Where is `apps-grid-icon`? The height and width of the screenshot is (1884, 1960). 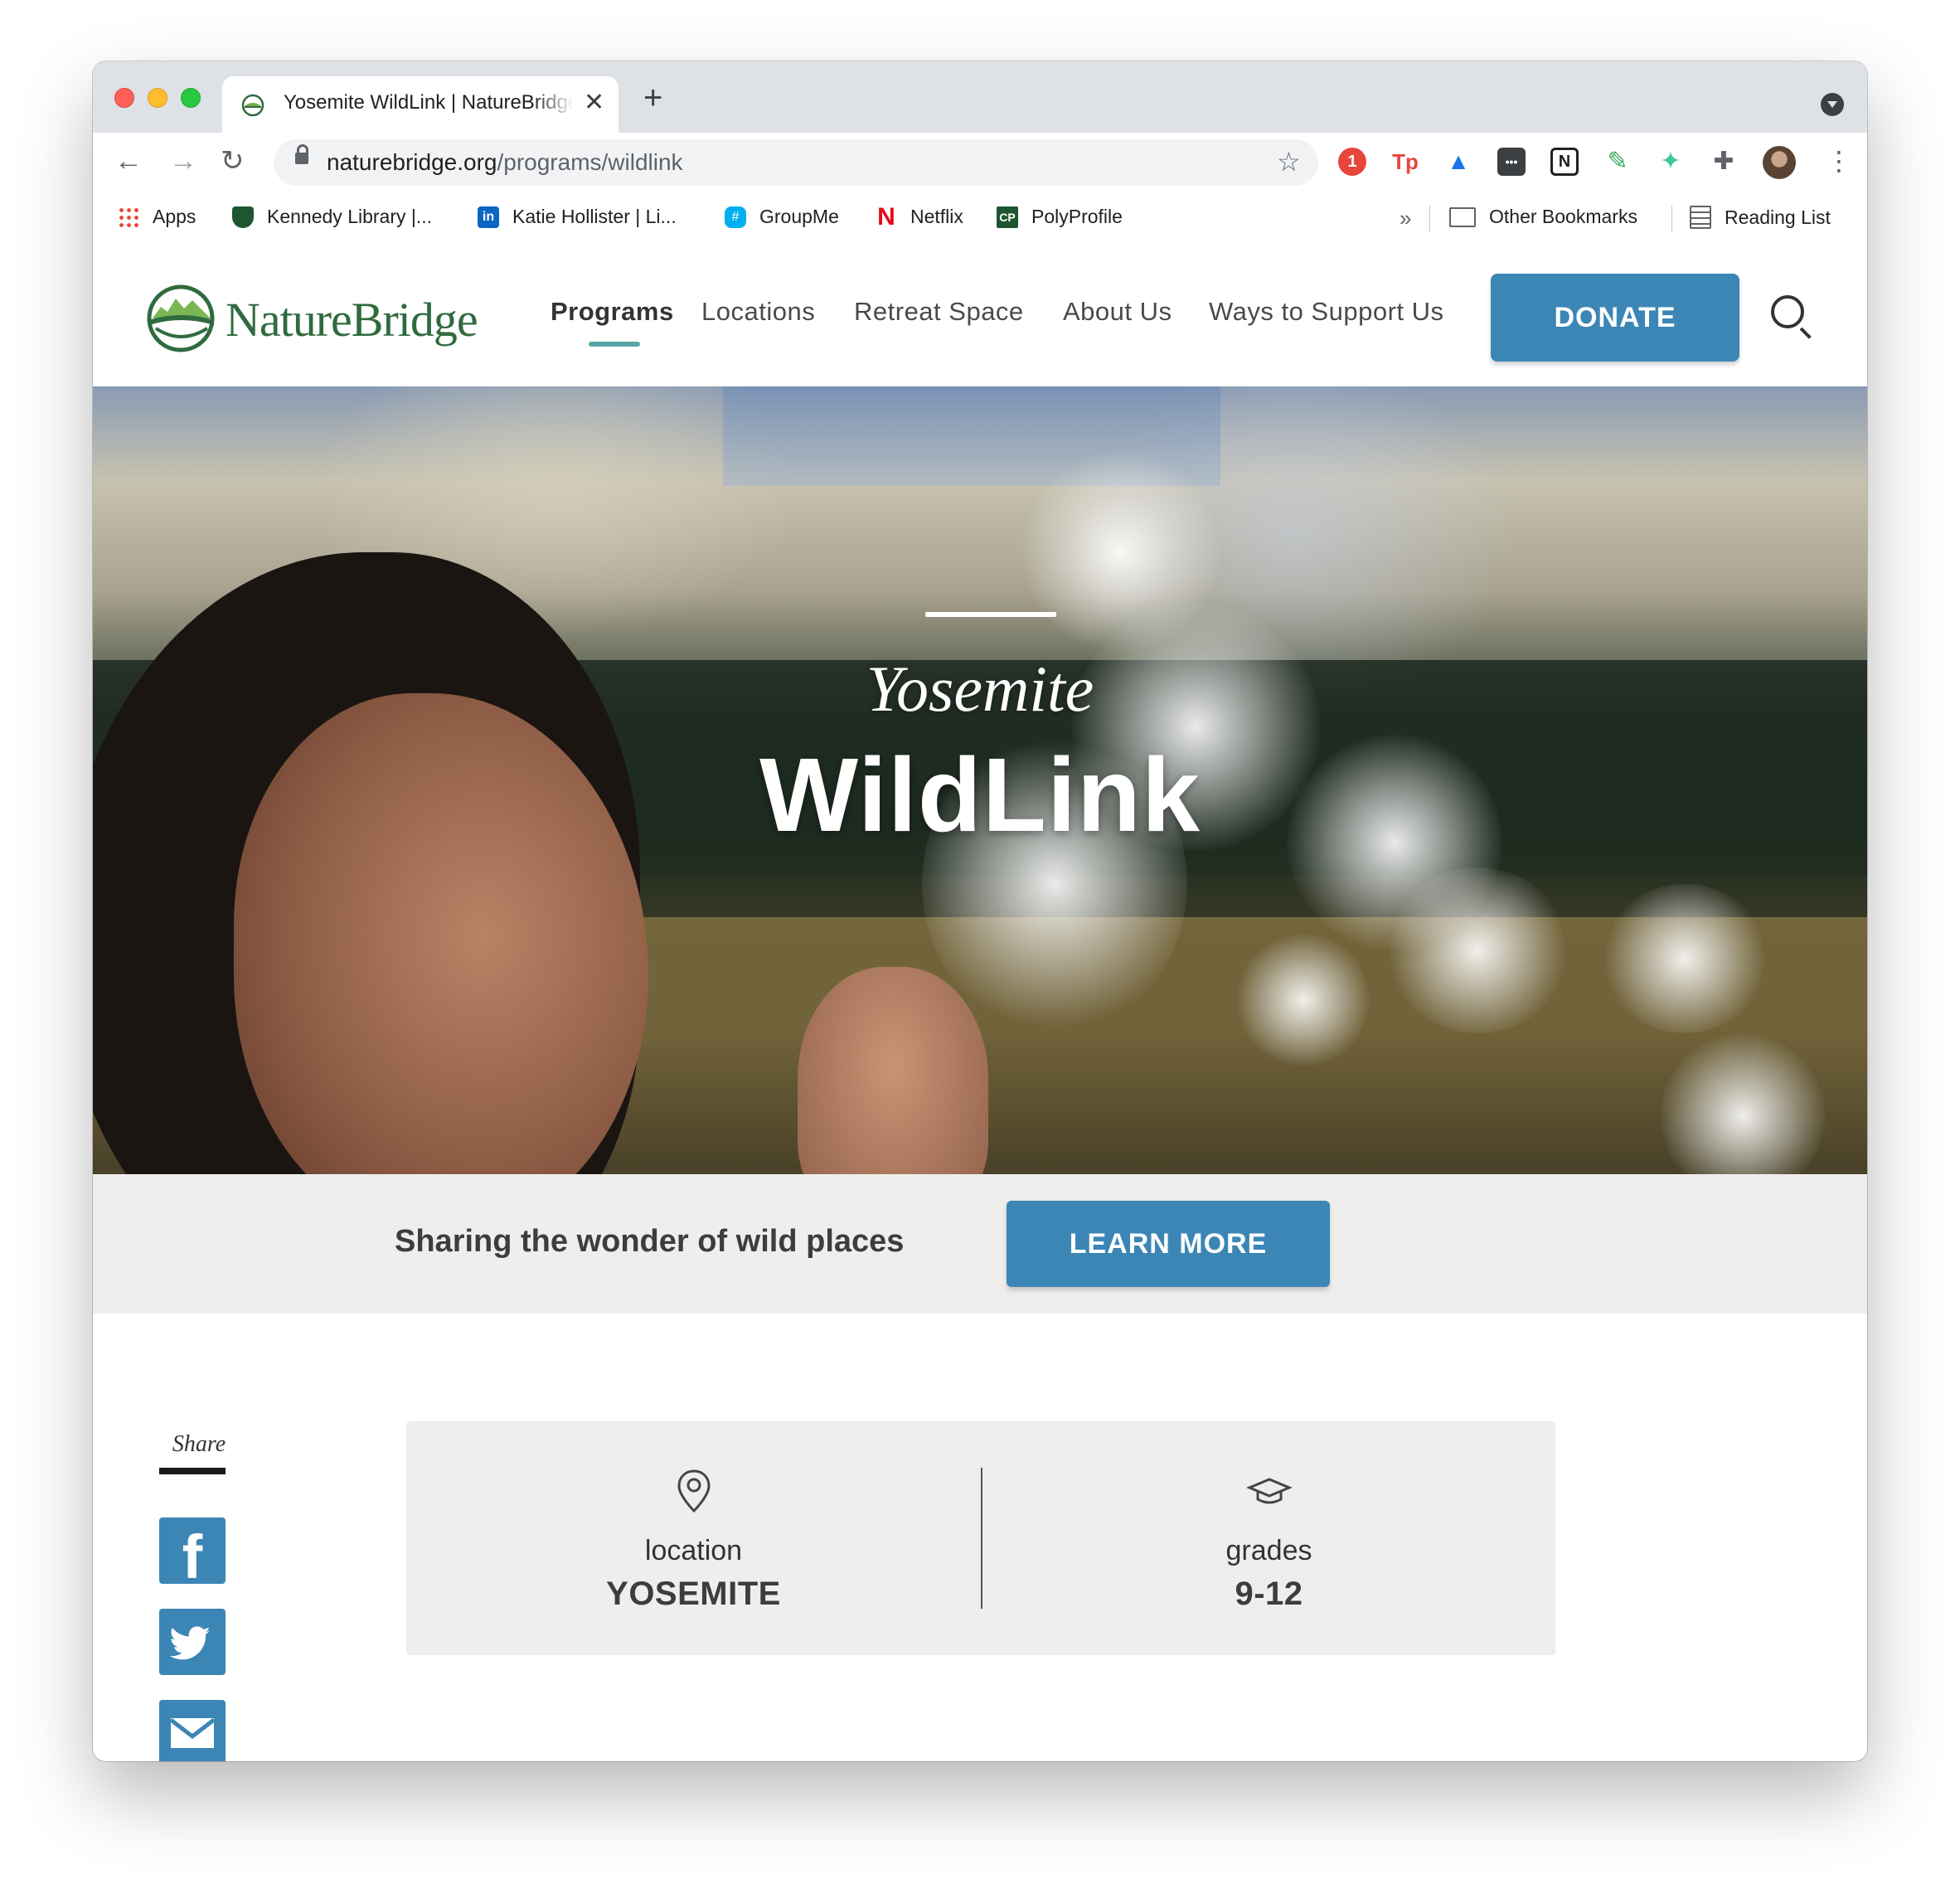
apps-grid-icon is located at coordinates (128, 217).